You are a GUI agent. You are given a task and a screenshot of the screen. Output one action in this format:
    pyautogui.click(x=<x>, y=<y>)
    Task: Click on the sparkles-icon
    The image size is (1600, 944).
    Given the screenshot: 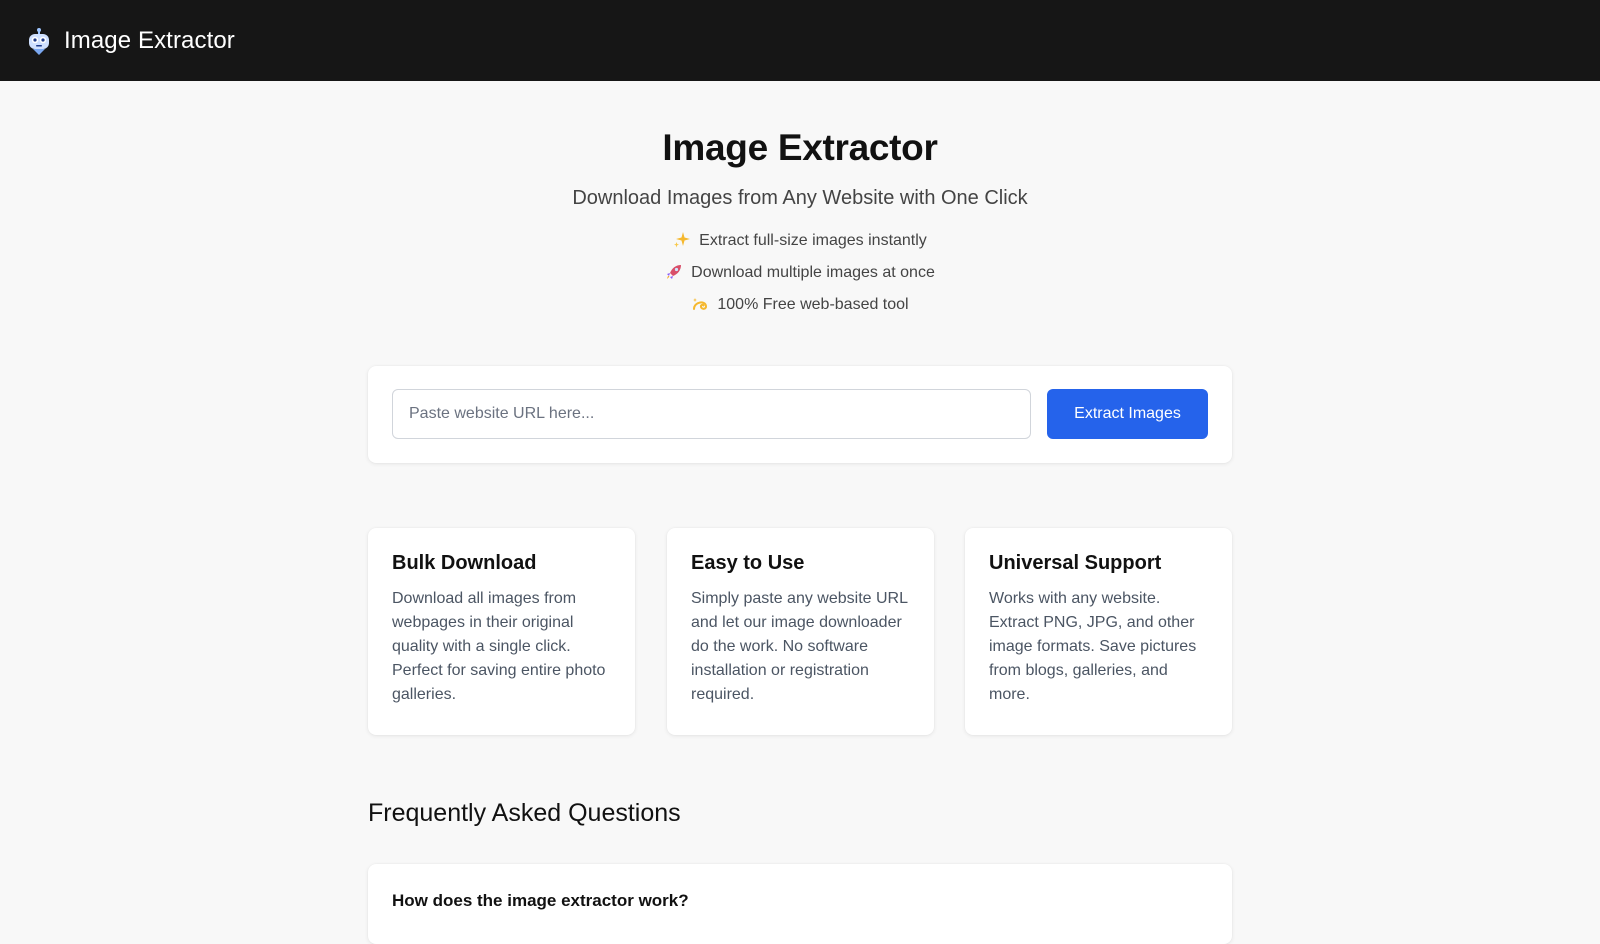 What is the action you would take?
    pyautogui.click(x=682, y=240)
    